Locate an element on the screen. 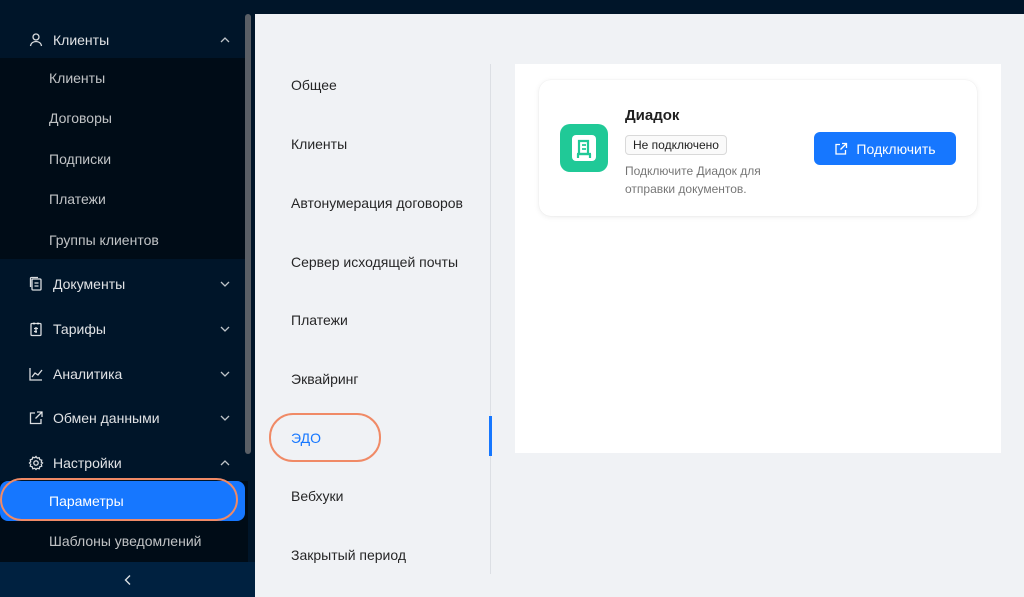 Image resolution: width=1024 pixels, height=597 pixels. settings-tab-edo: ЭДО is located at coordinates (306, 438).